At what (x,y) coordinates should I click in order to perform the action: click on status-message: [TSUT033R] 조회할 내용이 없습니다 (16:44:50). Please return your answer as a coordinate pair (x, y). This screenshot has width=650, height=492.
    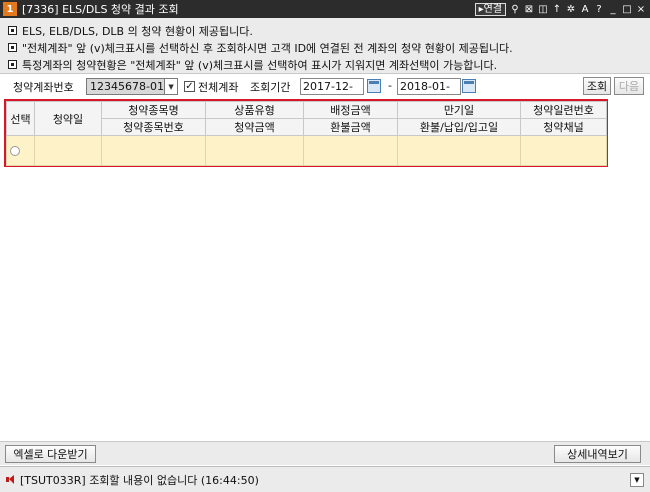
    Looking at the image, I should click on (139, 480).